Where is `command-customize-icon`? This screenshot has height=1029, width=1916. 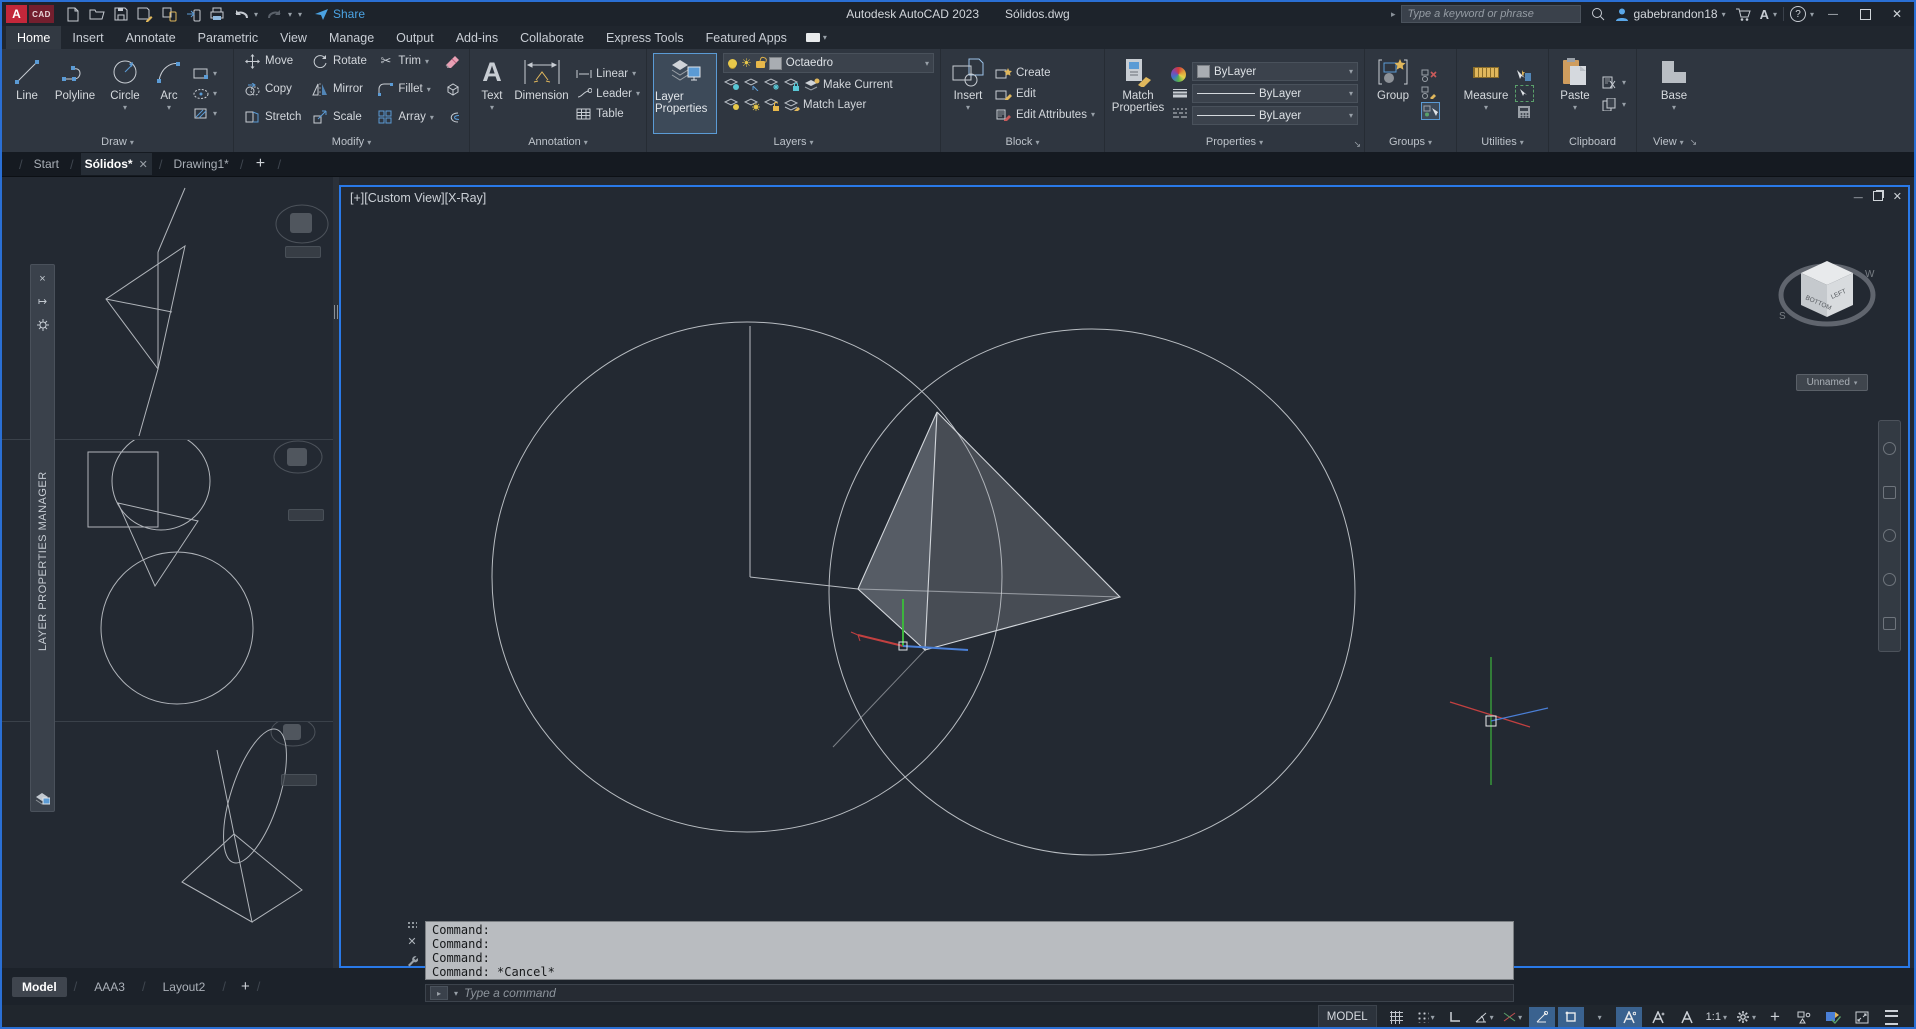
command-customize-icon is located at coordinates (412, 961).